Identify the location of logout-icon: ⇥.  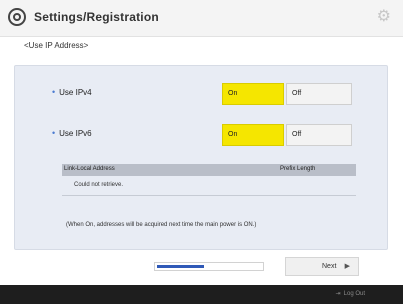
(338, 294).